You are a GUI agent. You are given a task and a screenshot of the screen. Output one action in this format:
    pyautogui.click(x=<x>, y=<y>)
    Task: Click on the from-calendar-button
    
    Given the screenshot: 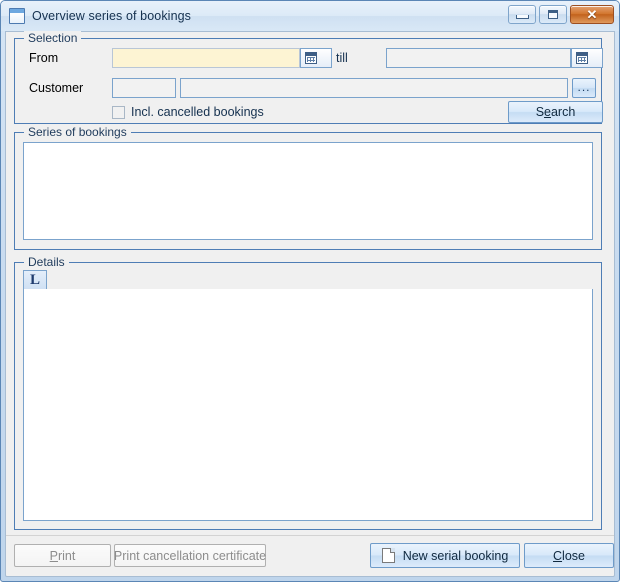 What is the action you would take?
    pyautogui.click(x=316, y=58)
    